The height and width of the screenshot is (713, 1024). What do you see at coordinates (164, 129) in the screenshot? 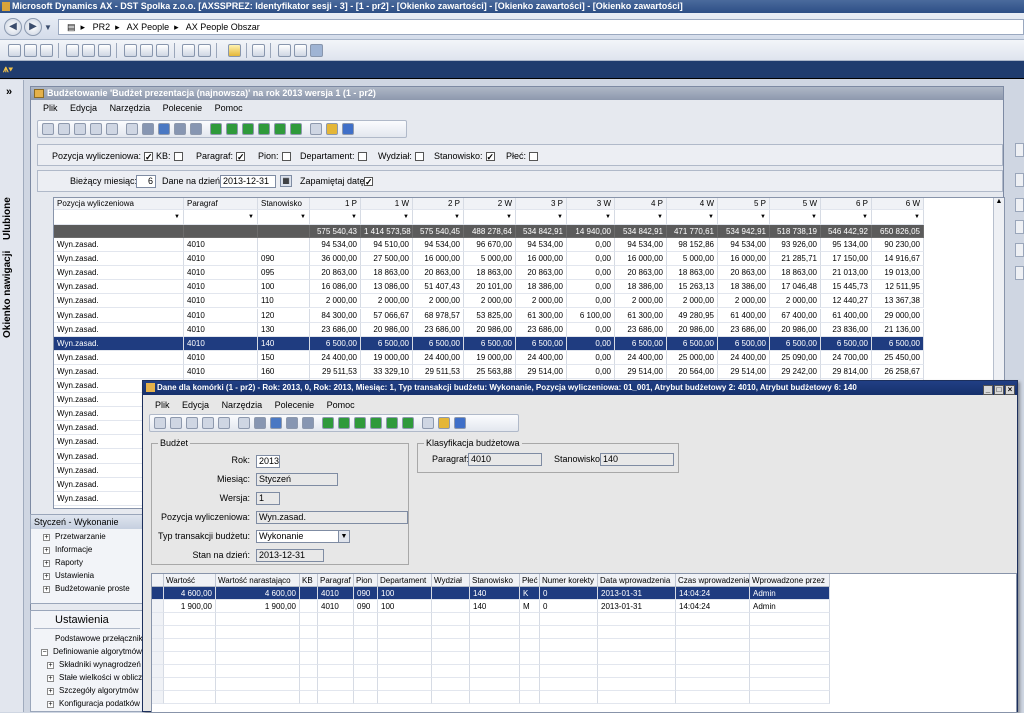
I see `filter-select-icon` at bounding box center [164, 129].